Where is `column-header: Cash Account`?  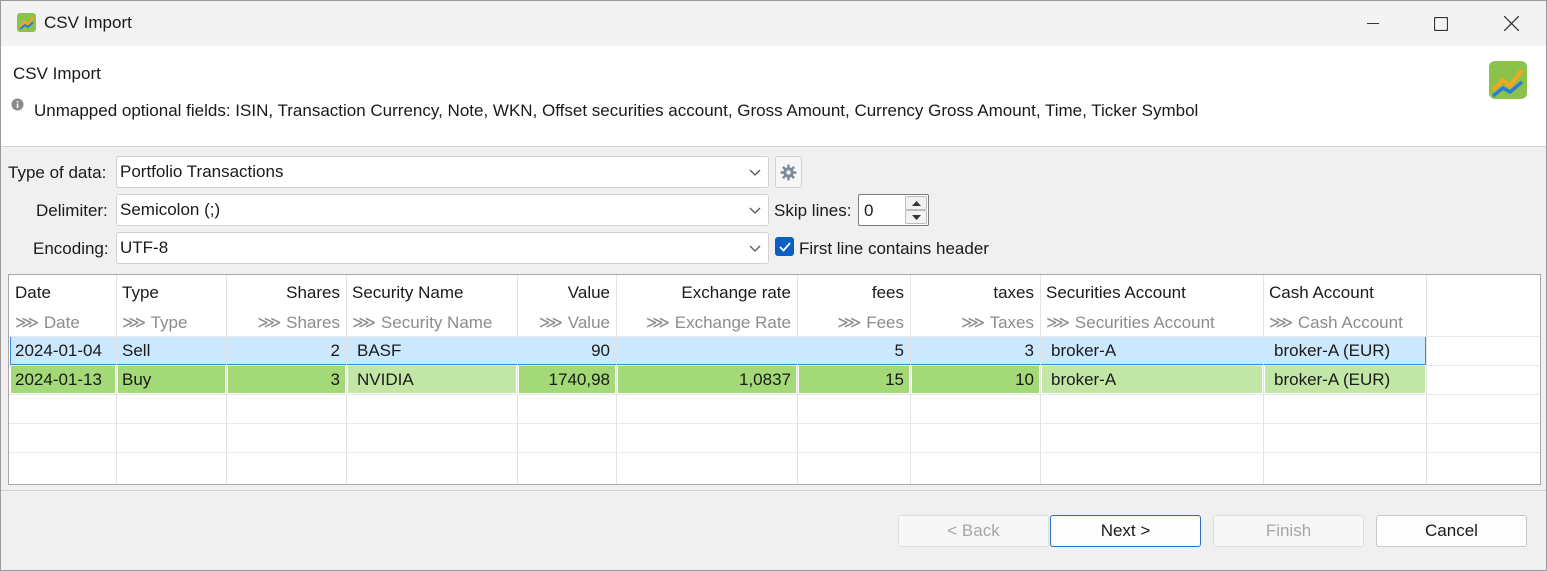 column-header: Cash Account is located at coordinates (1344, 292).